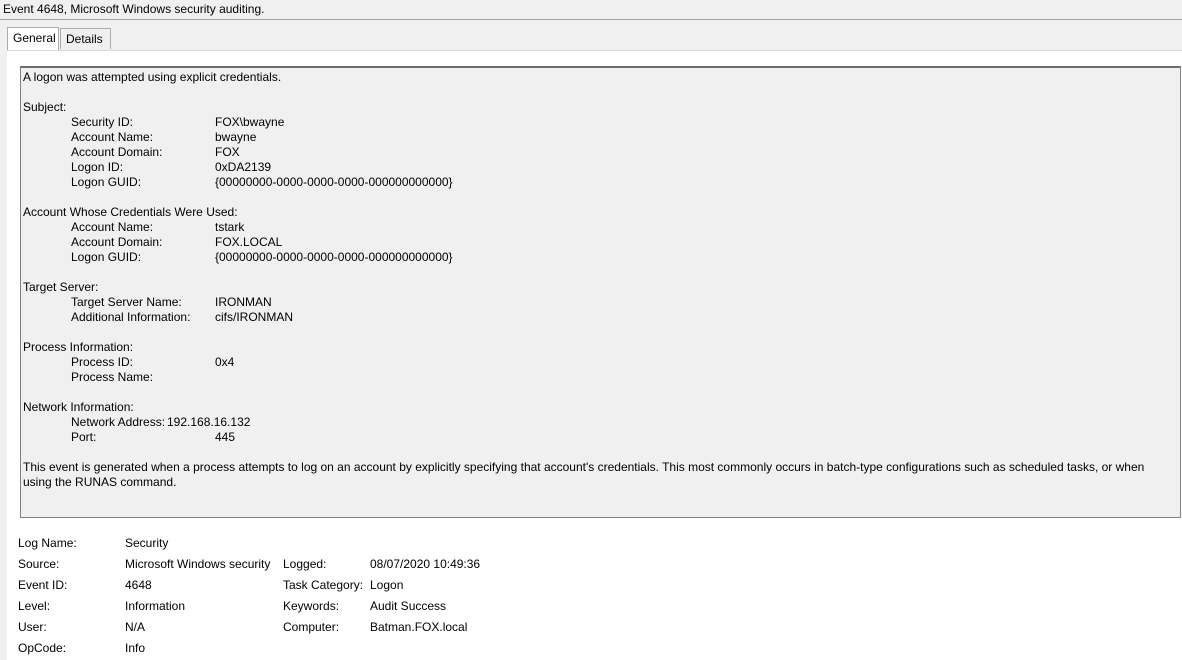  Describe the element at coordinates (43, 585) in the screenshot. I see `event-id-label: Event ID:` at that location.